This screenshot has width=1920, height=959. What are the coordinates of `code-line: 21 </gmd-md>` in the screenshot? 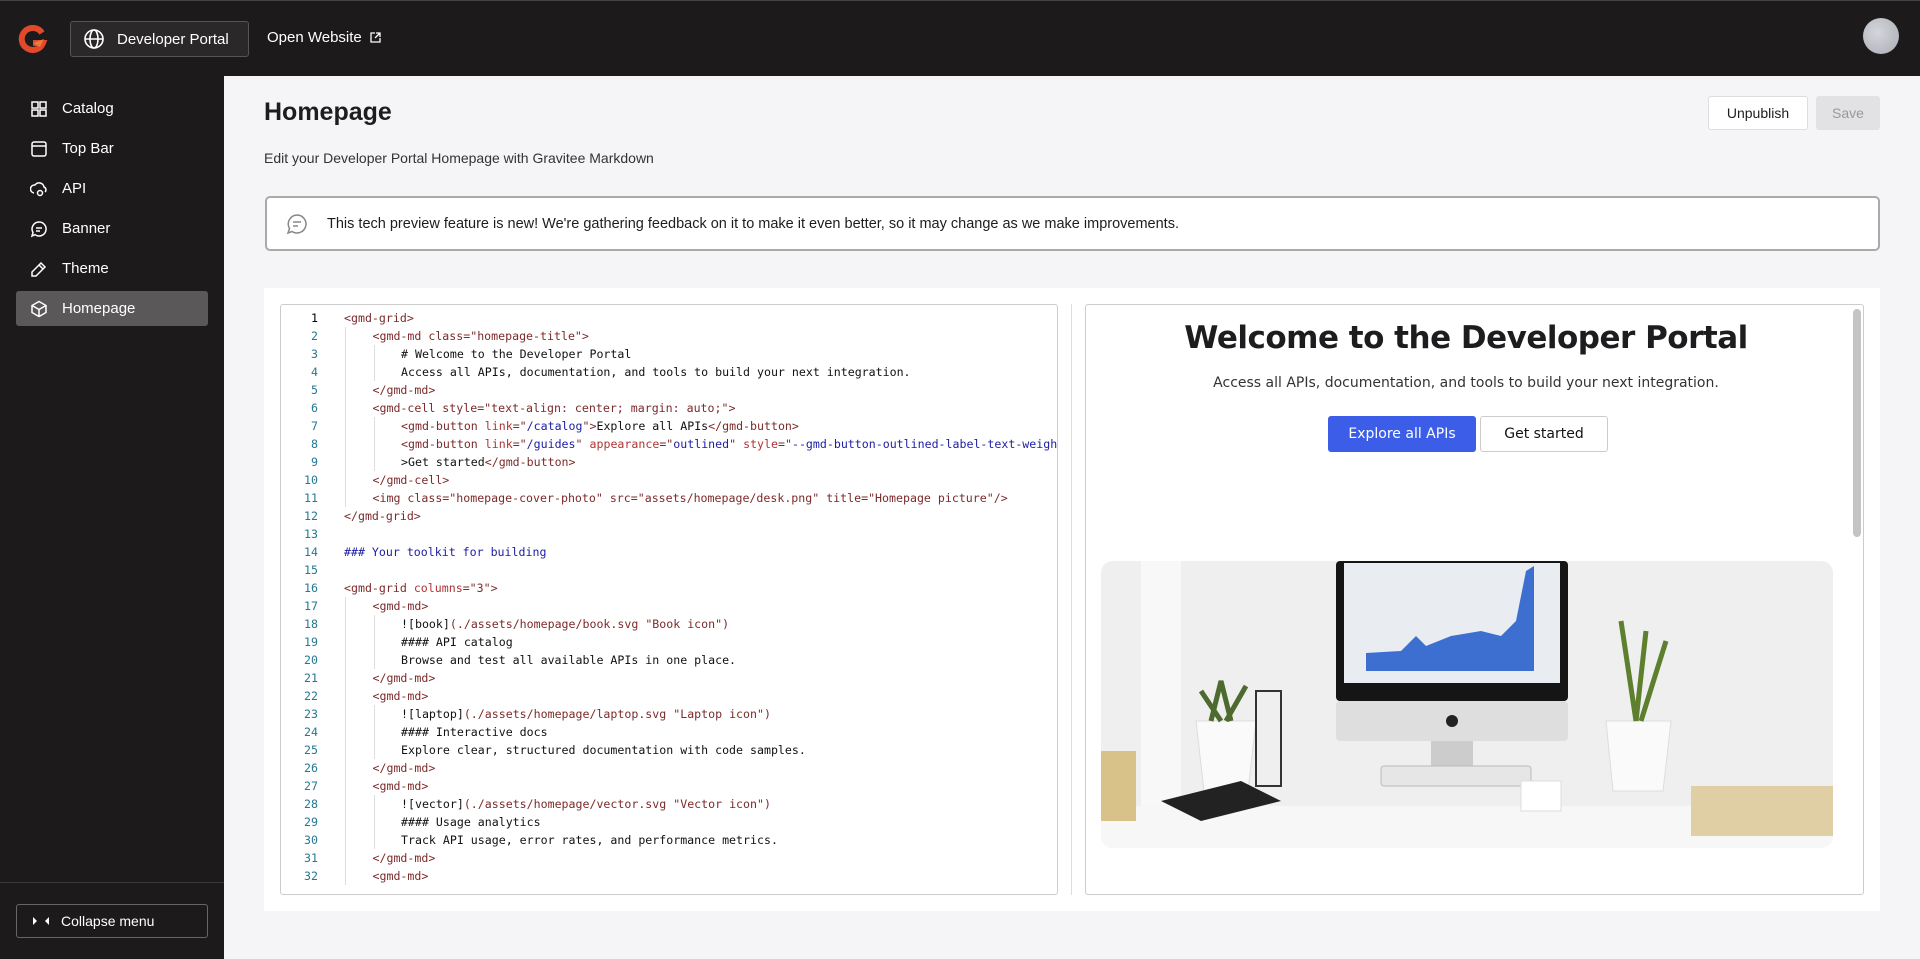 It's located at (669, 678).